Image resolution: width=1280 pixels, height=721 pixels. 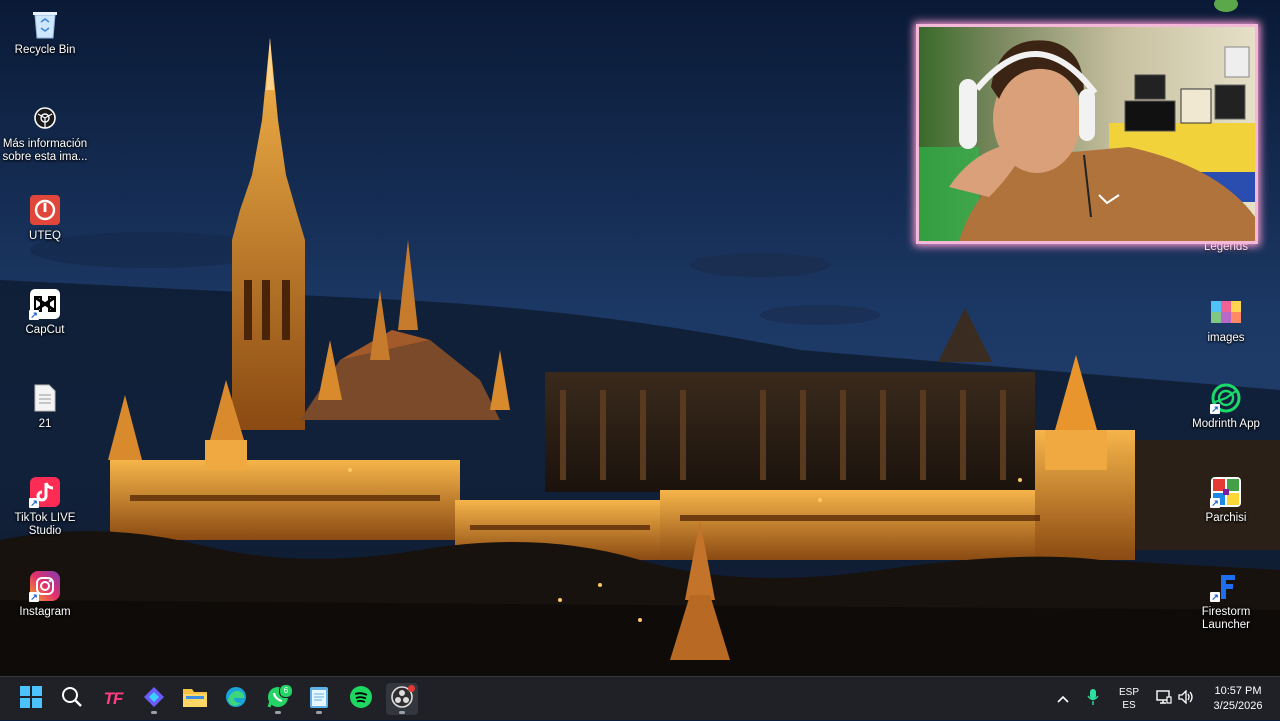 I want to click on desktop-icon-label: Modrinth App, so click(x=1226, y=424).